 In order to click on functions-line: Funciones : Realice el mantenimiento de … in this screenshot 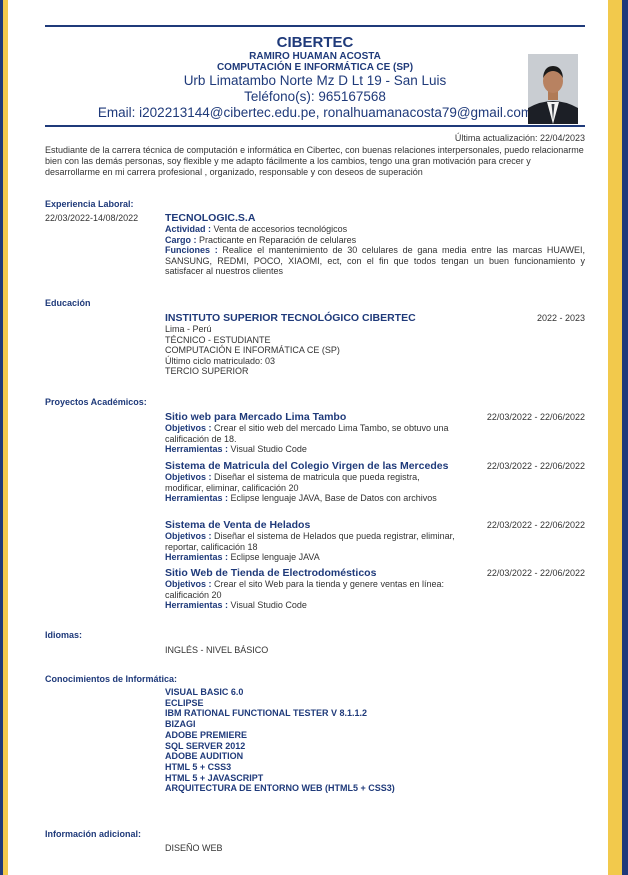, I will do `click(375, 260)`.